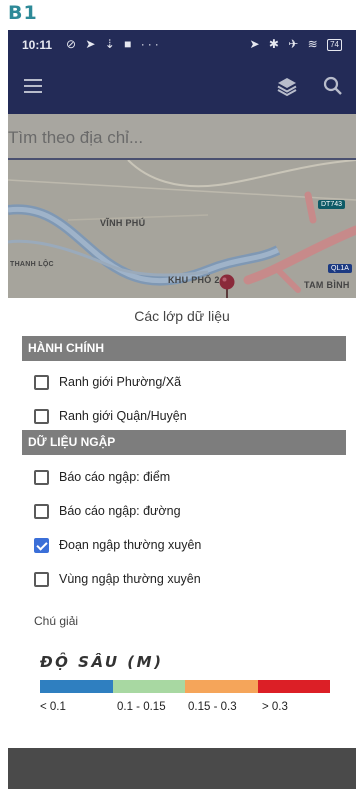 Image resolution: width=356 pixels, height=789 pixels. Describe the element at coordinates (227, 286) in the screenshot. I see `map-pin-icon` at that location.